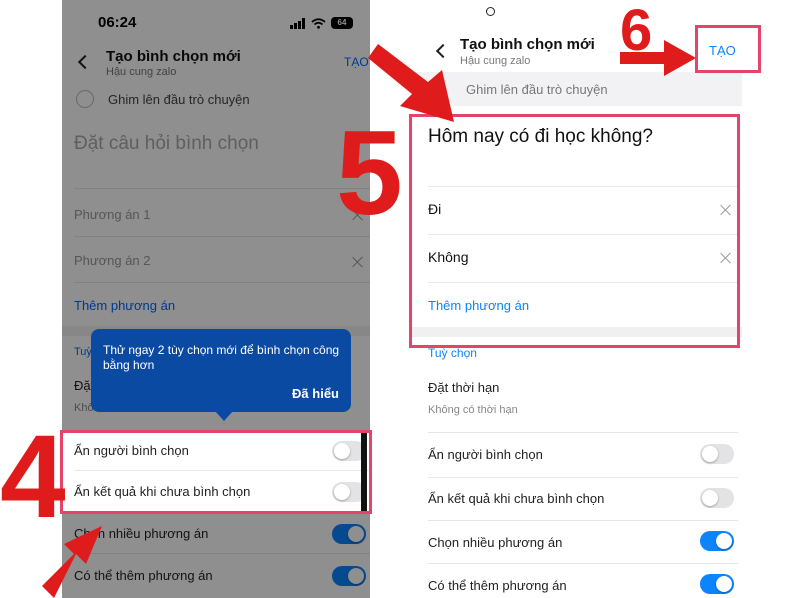 The width and height of the screenshot is (800, 598). Describe the element at coordinates (85, 99) in the screenshot. I see `pin-radio` at that location.